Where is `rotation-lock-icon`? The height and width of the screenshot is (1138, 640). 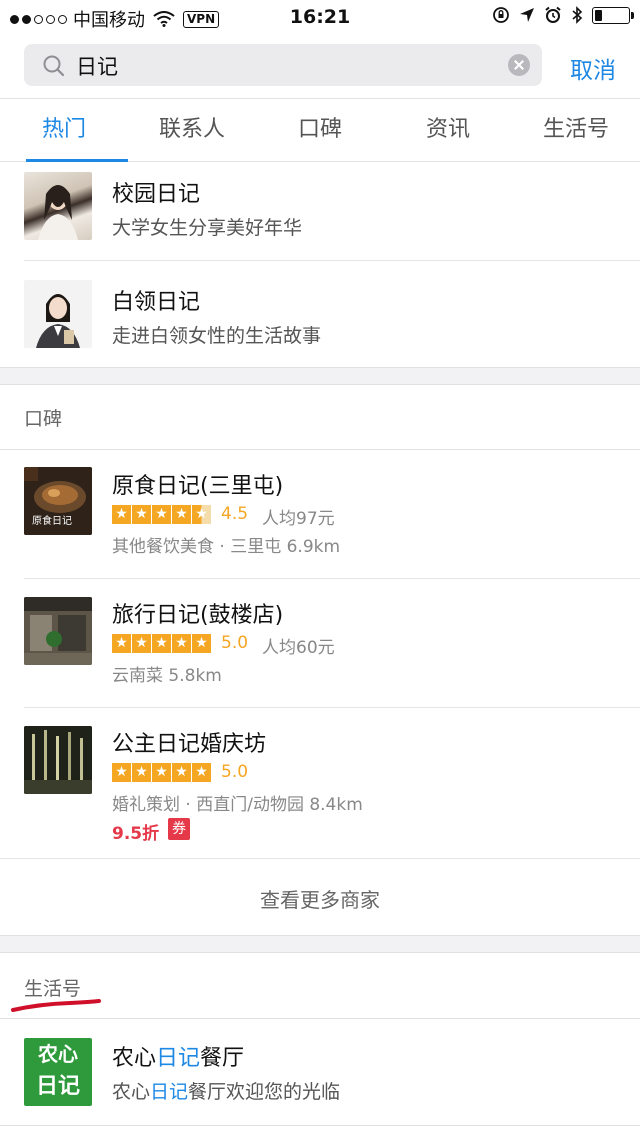
rotation-lock-icon is located at coordinates (501, 15).